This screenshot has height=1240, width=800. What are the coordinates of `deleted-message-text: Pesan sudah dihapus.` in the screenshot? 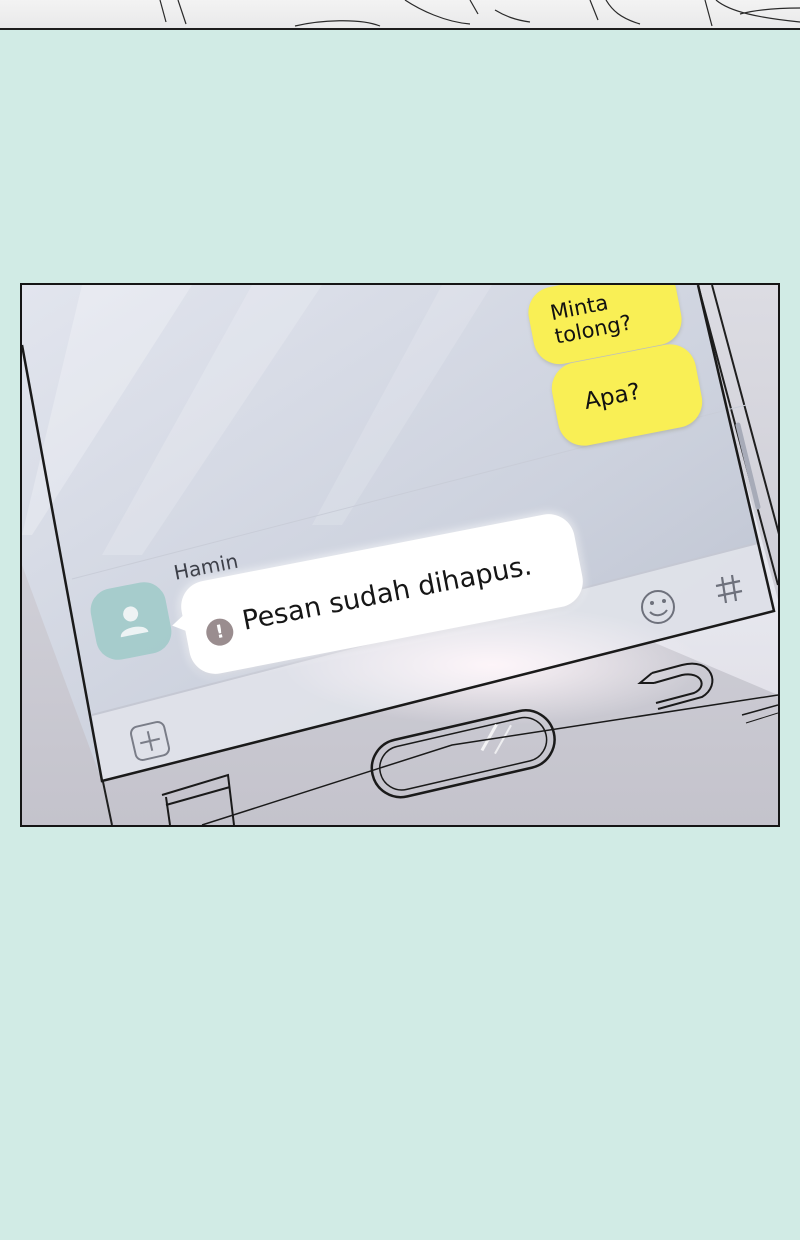 It's located at (387, 593).